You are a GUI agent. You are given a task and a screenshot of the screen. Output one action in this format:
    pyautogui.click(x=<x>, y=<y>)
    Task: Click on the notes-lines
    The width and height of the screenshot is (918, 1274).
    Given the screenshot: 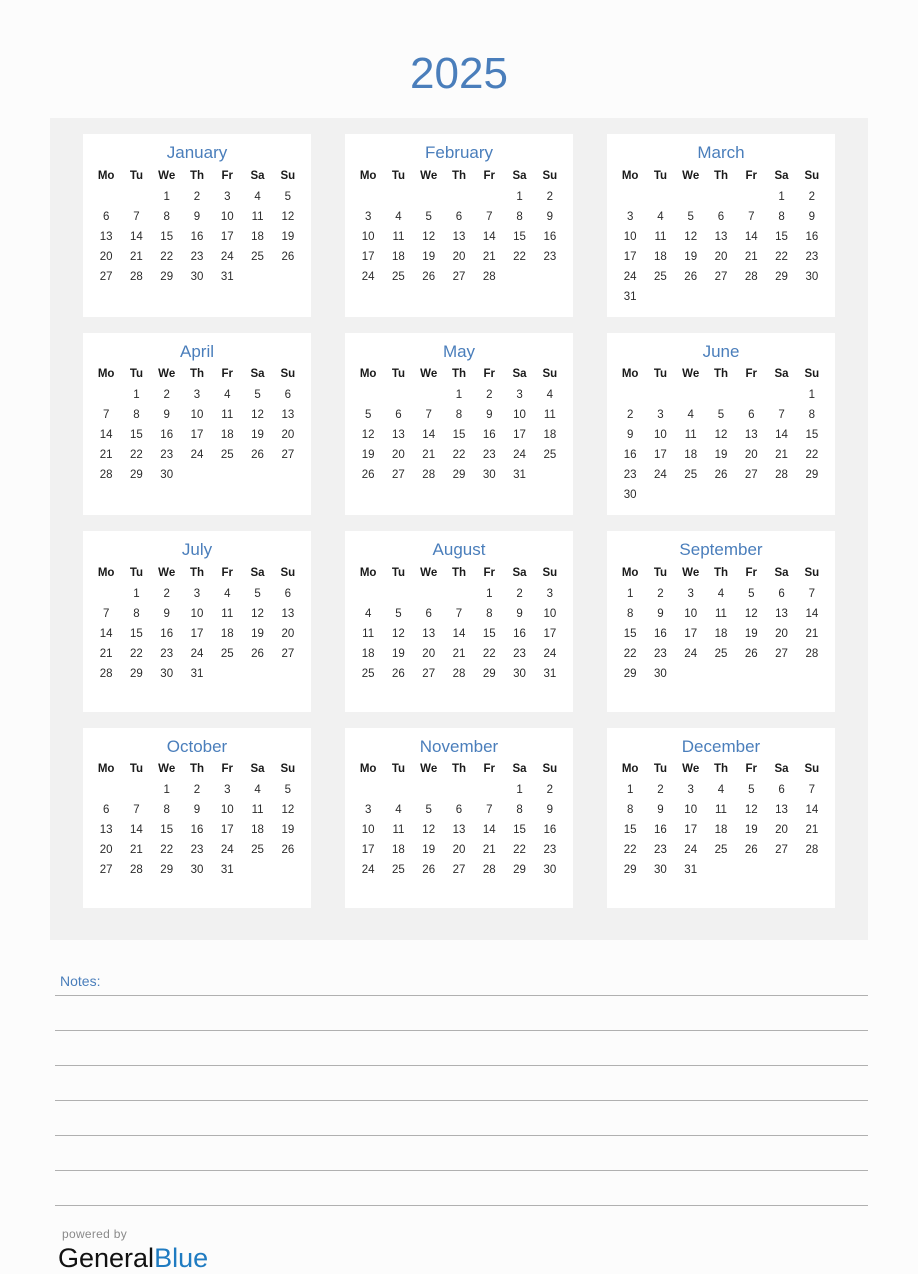 What is the action you would take?
    pyautogui.click(x=459, y=1101)
    